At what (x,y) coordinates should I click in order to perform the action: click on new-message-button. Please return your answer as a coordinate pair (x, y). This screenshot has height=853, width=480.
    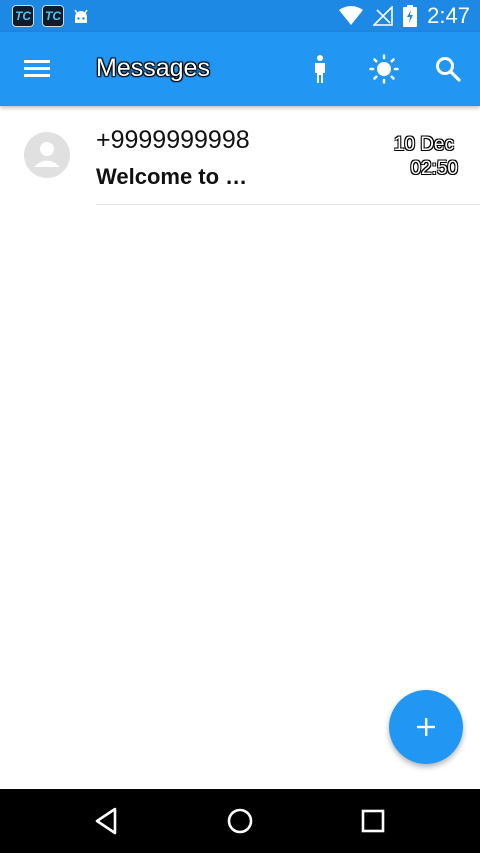
    Looking at the image, I should click on (426, 727).